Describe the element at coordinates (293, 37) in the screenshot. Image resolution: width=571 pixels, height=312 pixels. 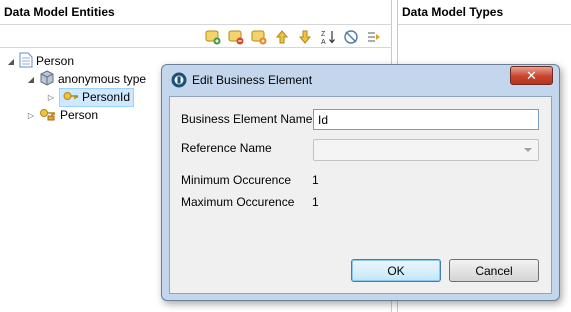
I see `entities-toolbar: ZA` at that location.